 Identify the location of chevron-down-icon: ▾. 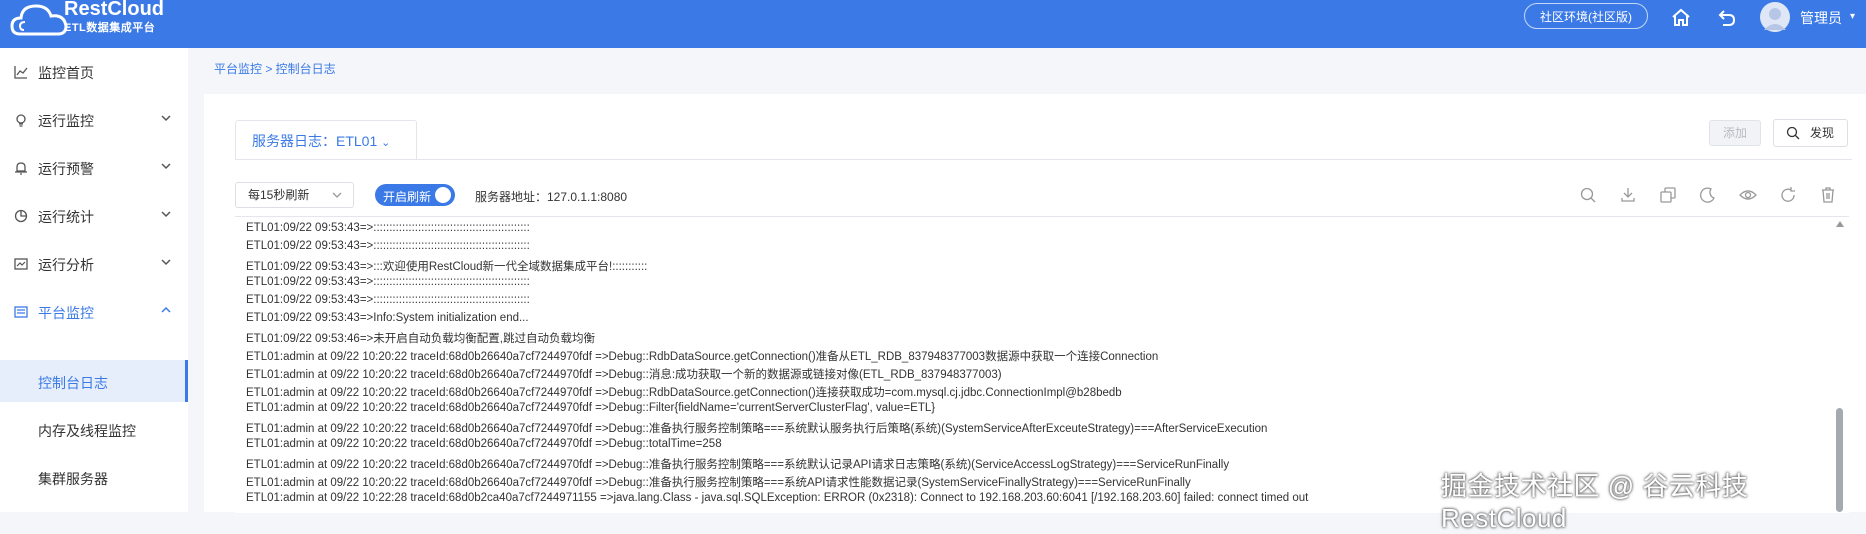
(1852, 16).